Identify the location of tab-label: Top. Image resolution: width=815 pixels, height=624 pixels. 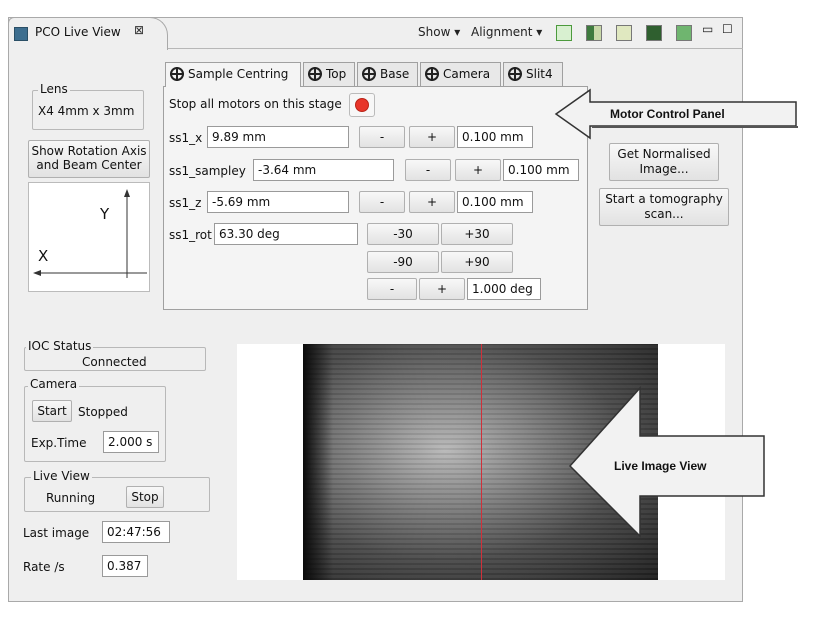
(336, 74).